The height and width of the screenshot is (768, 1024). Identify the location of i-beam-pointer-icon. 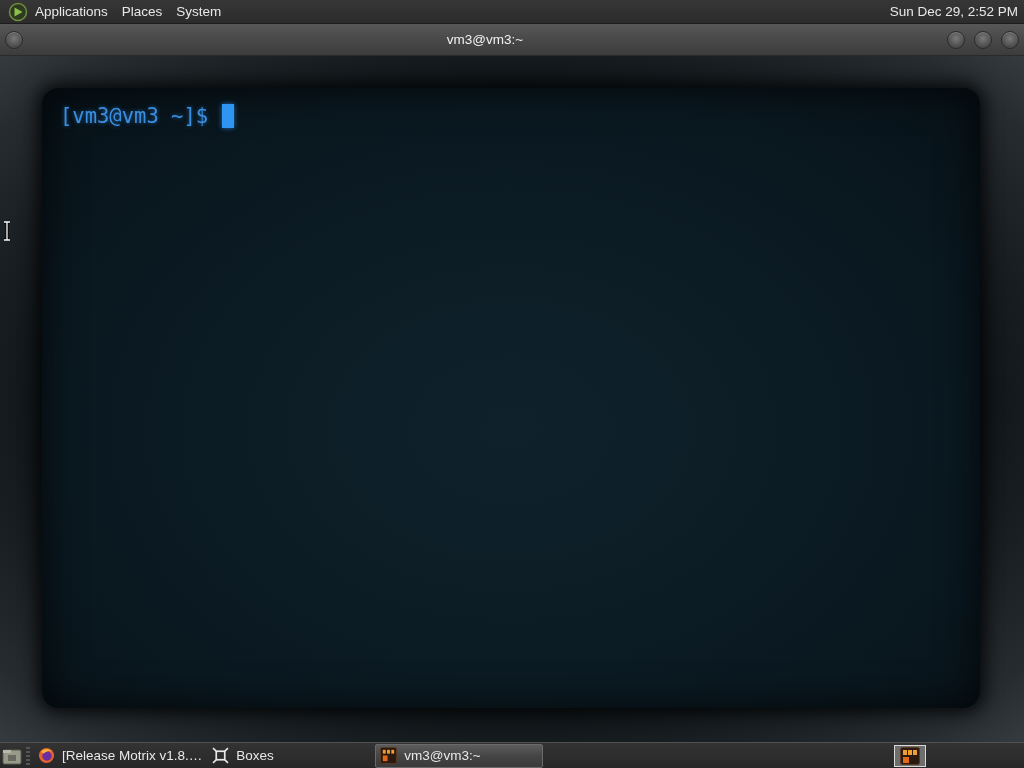
(7, 231).